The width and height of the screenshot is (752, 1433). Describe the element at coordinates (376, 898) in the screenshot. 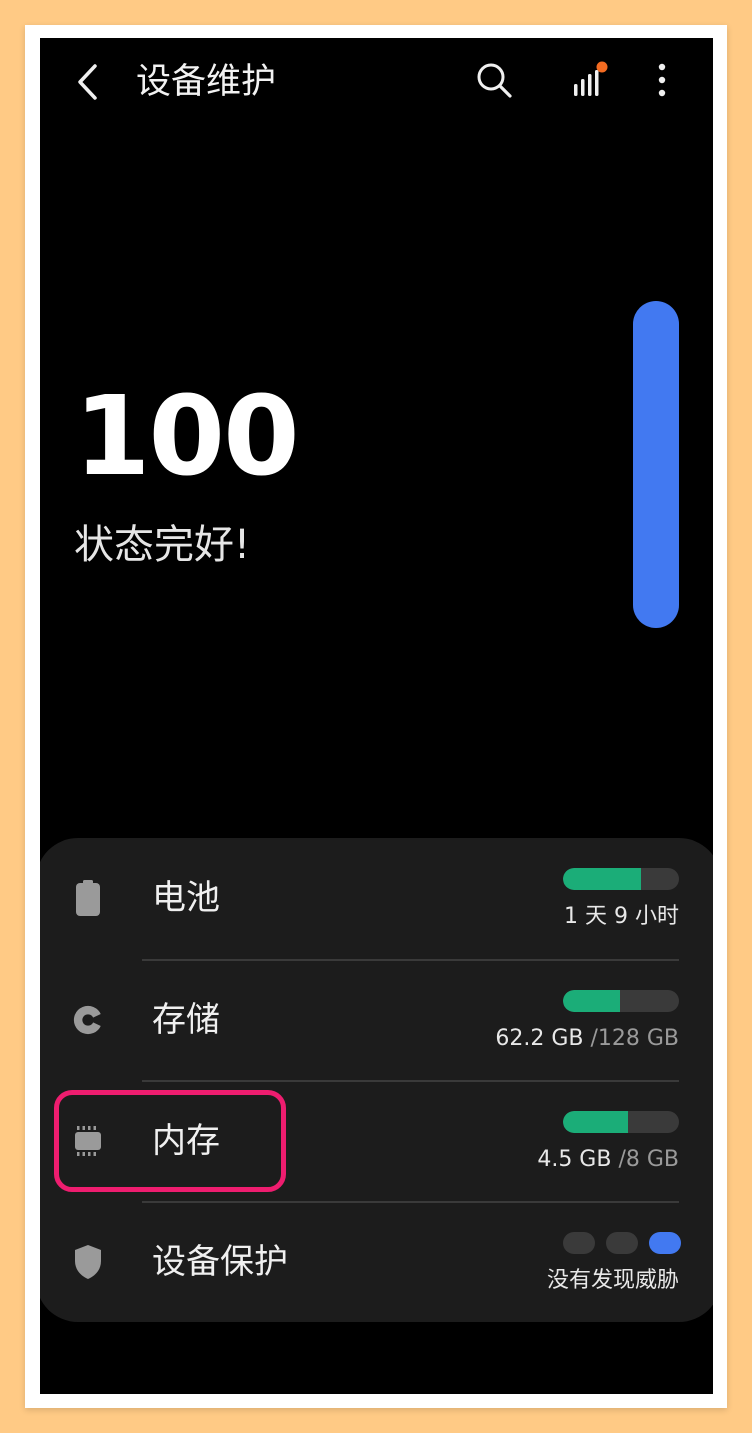

I see `battery-row: 电池 1 天 9 小时` at that location.